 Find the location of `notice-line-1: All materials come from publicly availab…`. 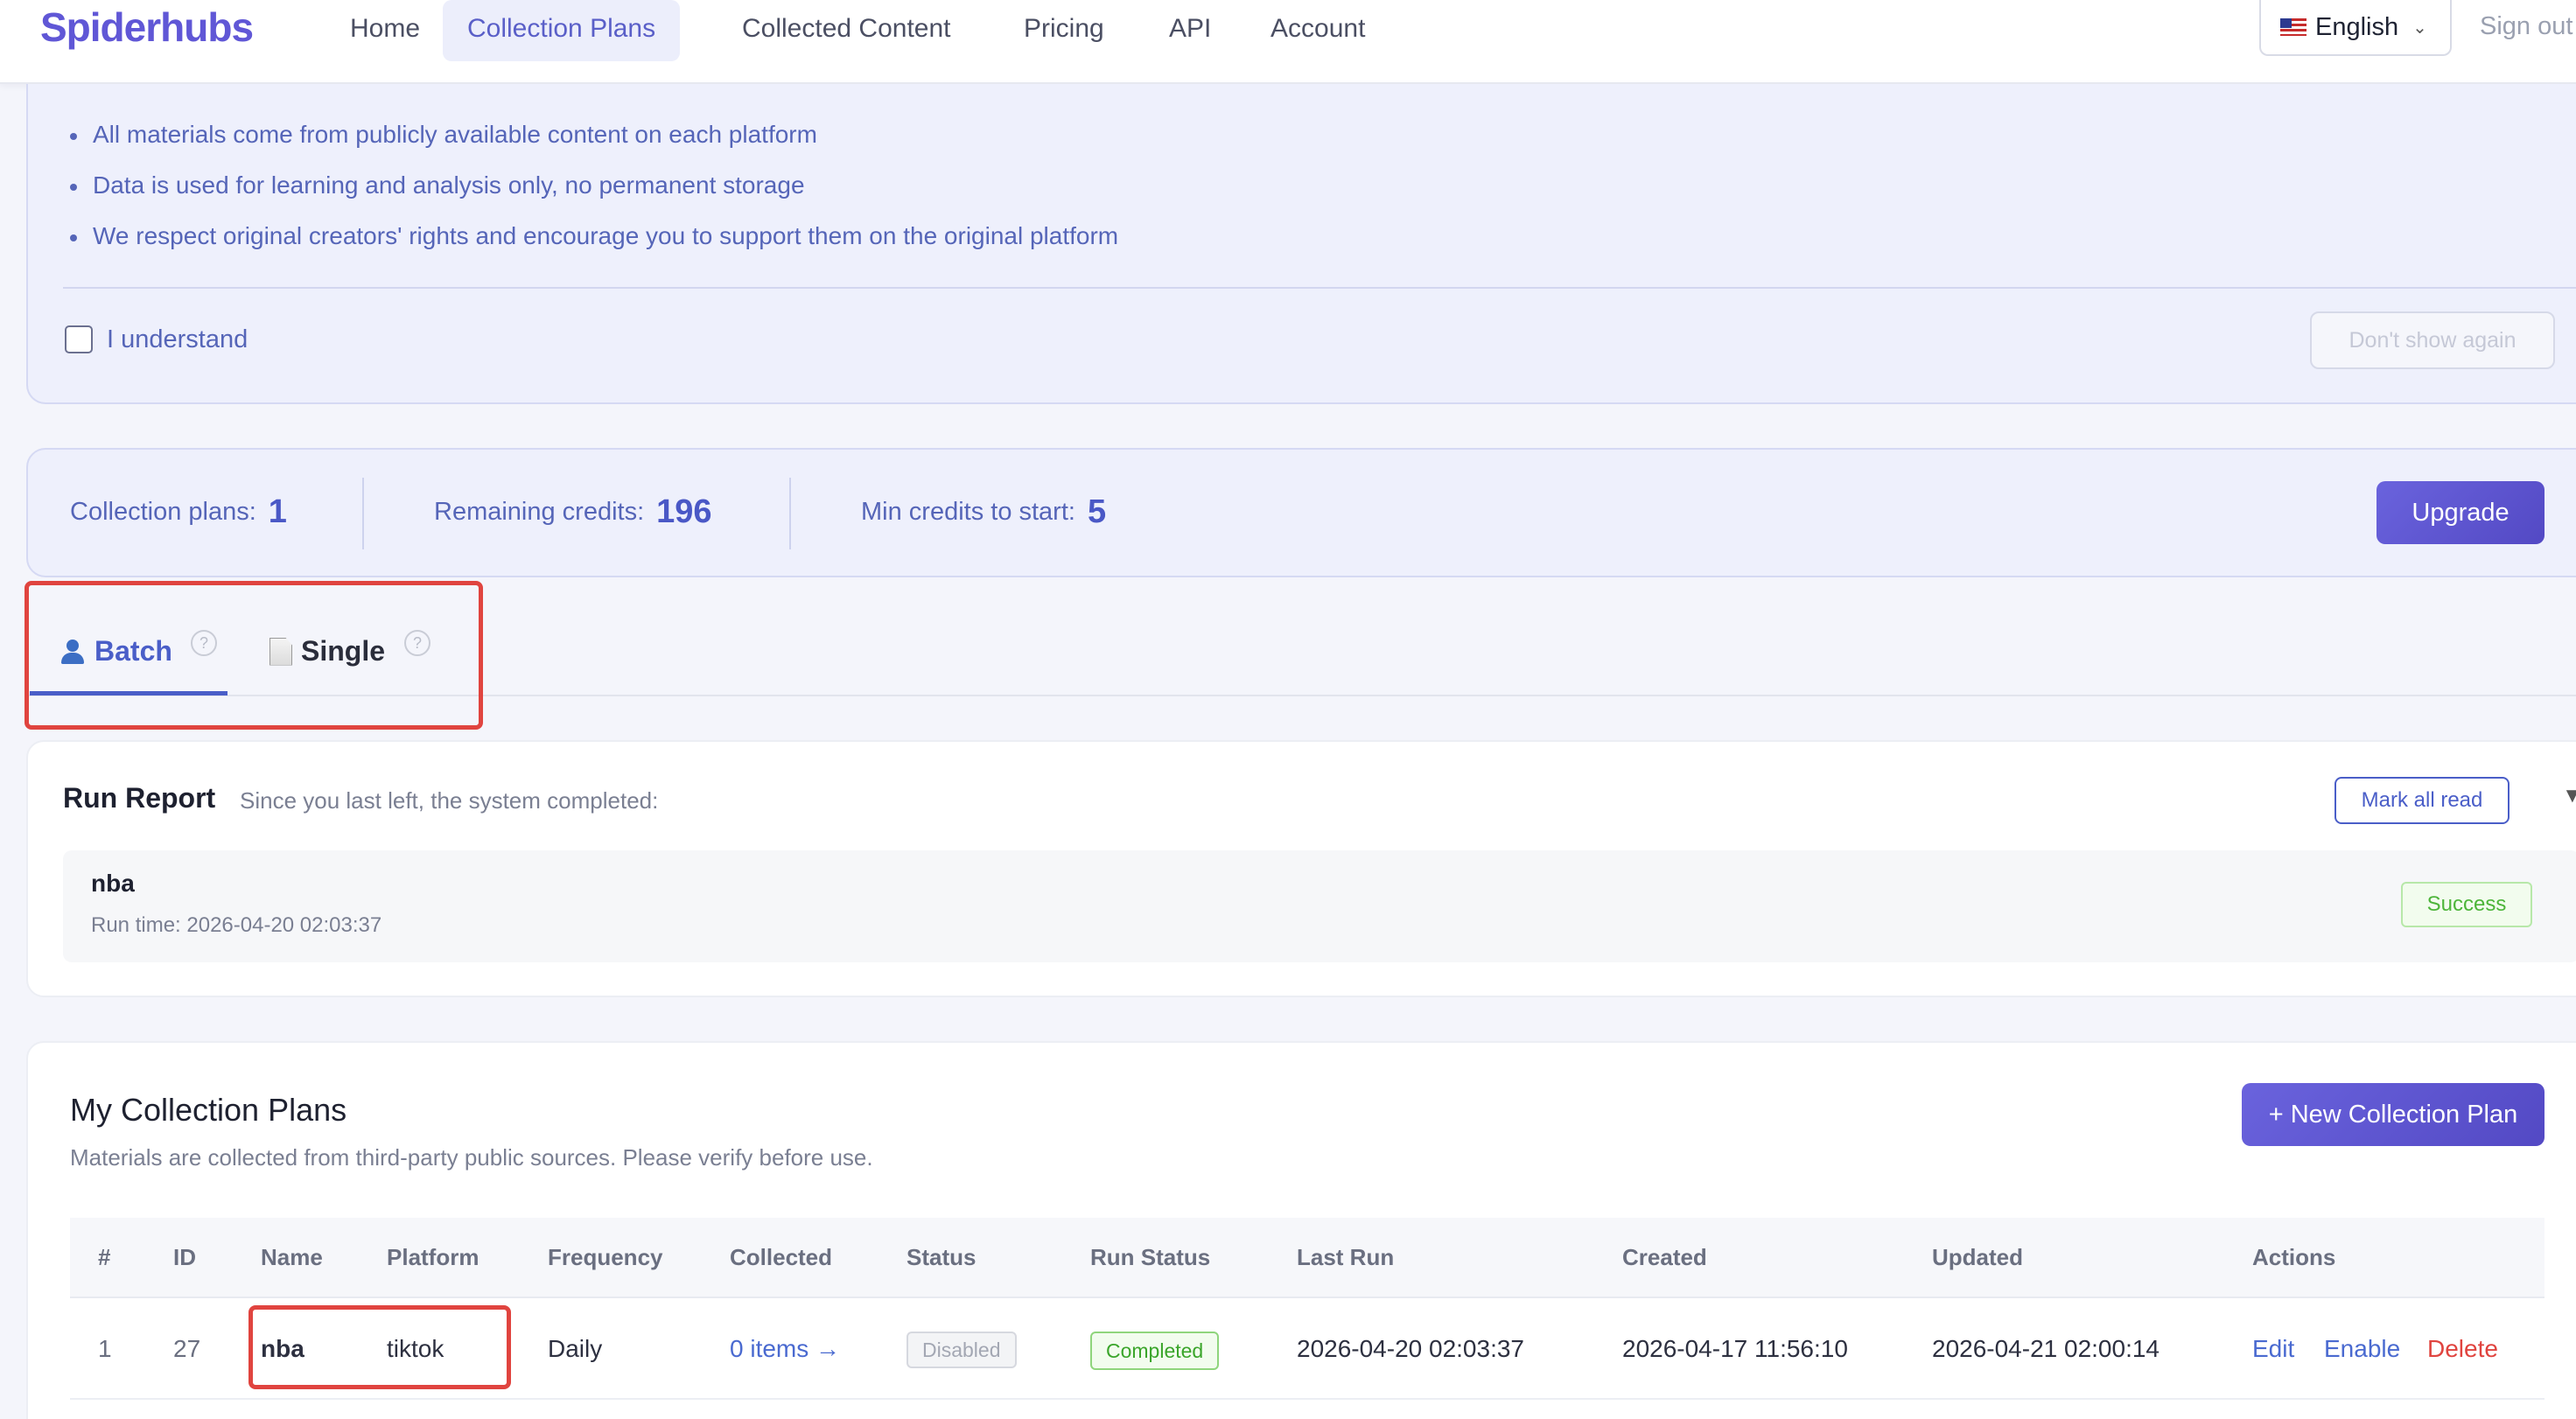

notice-line-1: All materials come from publicly availab… is located at coordinates (443, 134).